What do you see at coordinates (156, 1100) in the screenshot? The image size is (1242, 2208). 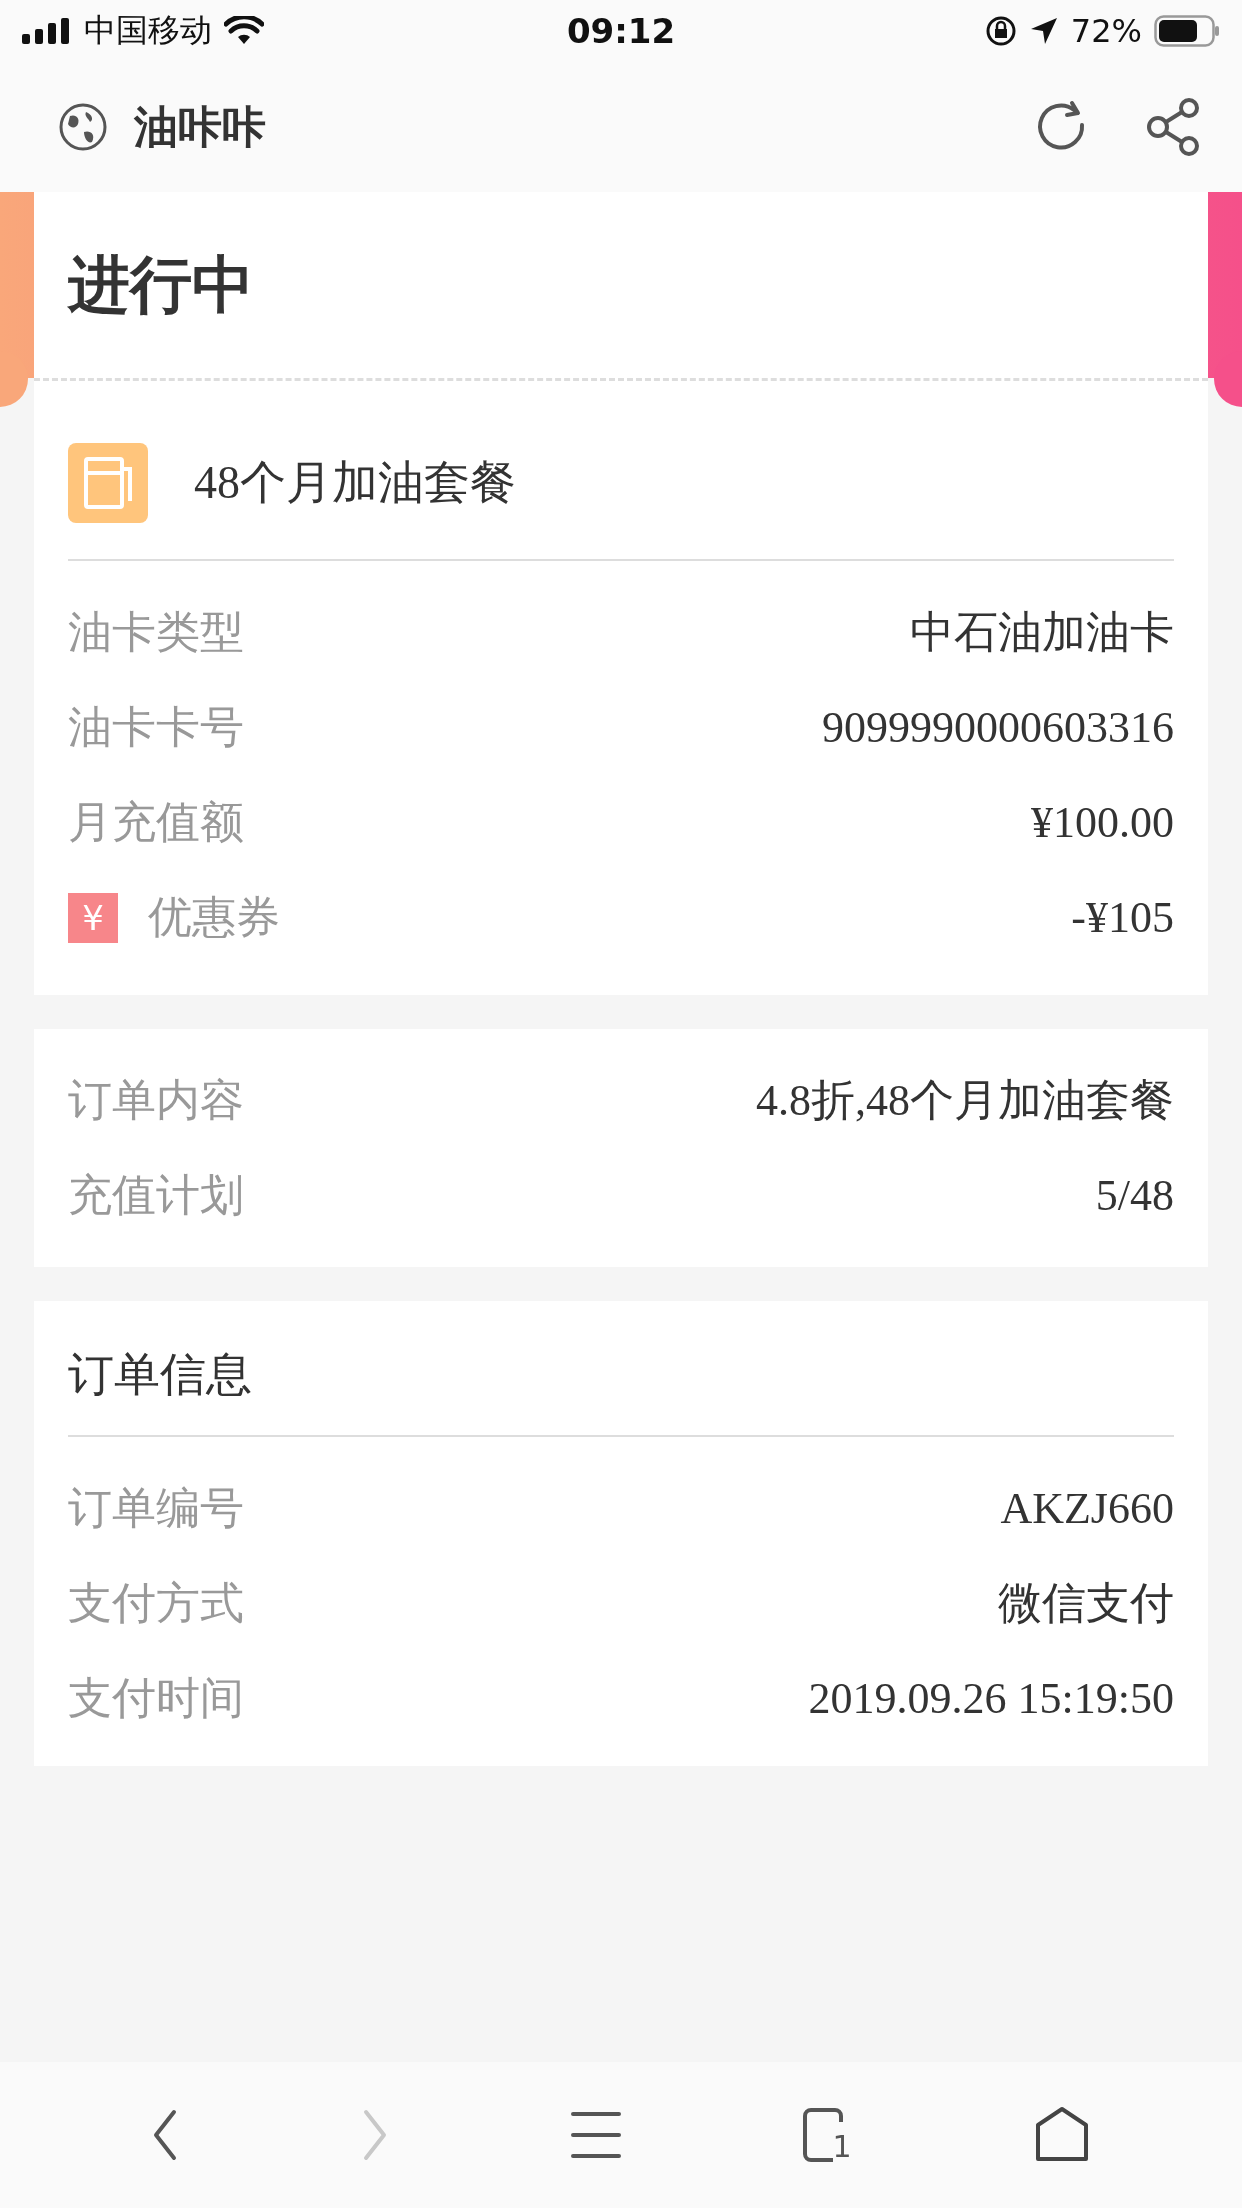 I see `field-label: 订单内容` at bounding box center [156, 1100].